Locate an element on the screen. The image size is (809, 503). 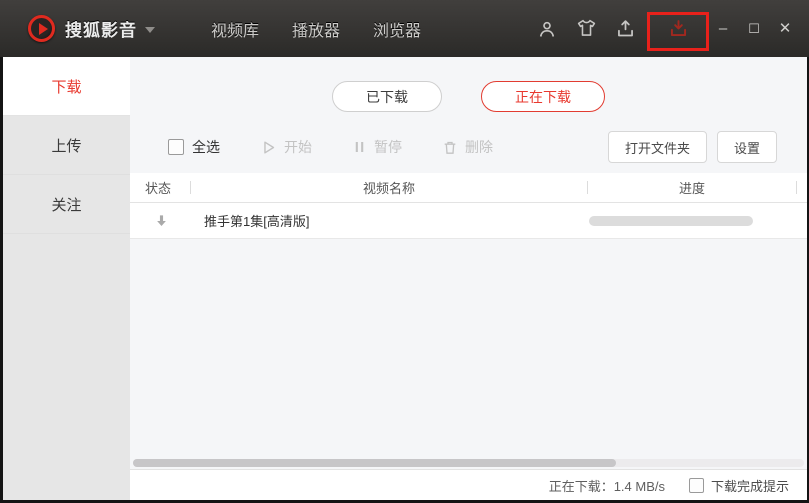
main-nav: 视频库 播放器 浏览器 is located at coordinates (316, 29).